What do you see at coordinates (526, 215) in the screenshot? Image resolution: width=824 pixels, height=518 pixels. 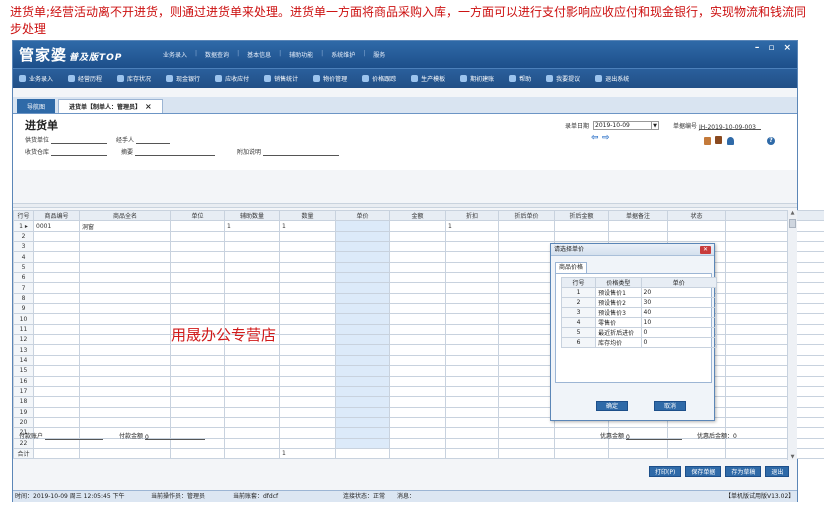 I see `column-header: 折后单价` at bounding box center [526, 215].